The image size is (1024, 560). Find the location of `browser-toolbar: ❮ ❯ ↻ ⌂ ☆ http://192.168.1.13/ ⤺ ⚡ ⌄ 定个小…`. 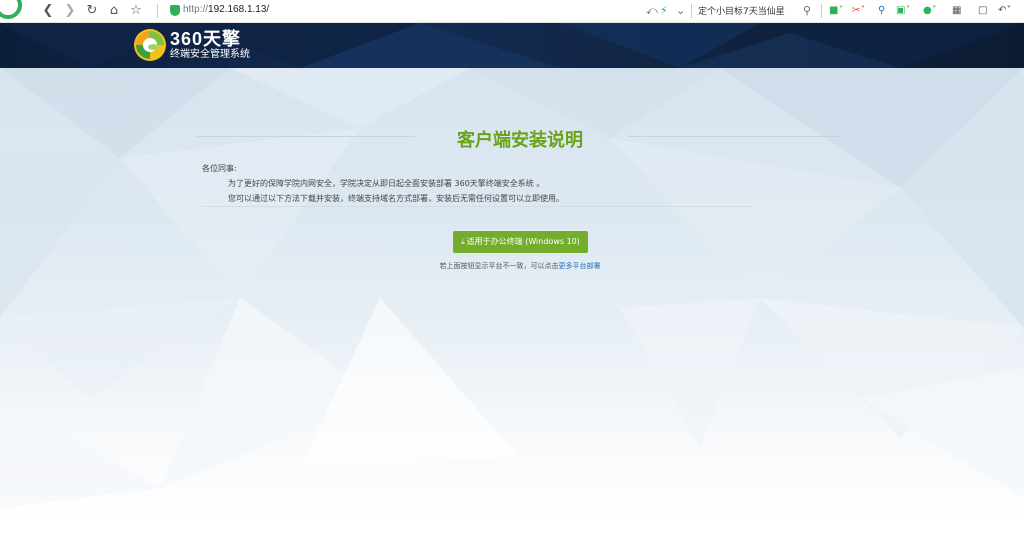

browser-toolbar: ❮ ❯ ↻ ⌂ ☆ http://192.168.1.13/ ⤺ ⚡ ⌄ 定个小… is located at coordinates (512, 11).